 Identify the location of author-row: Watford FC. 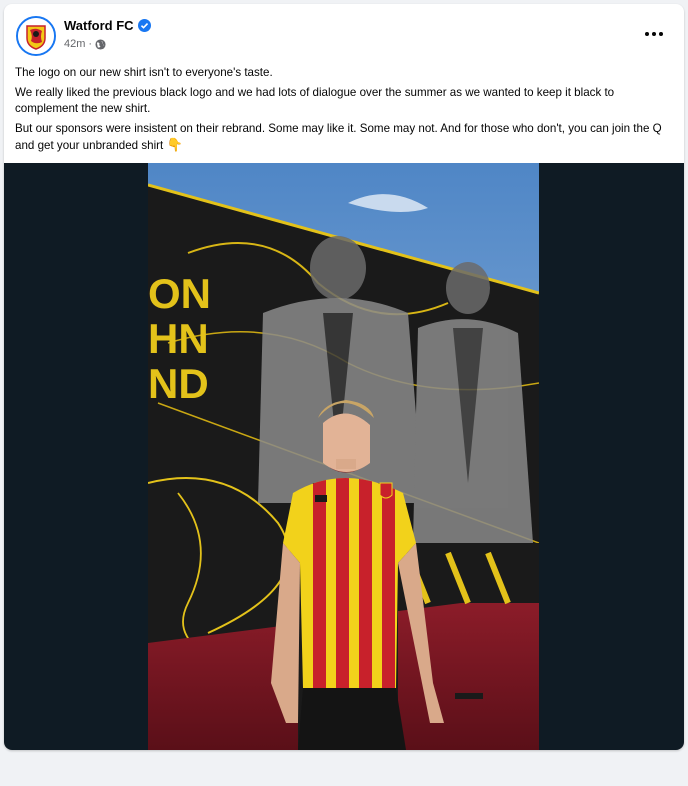
(107, 25).